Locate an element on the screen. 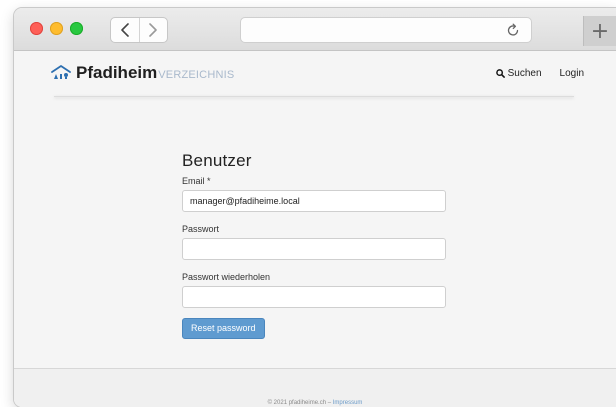 This screenshot has width=616, height=407. browser-titlebar: + is located at coordinates (315, 29).